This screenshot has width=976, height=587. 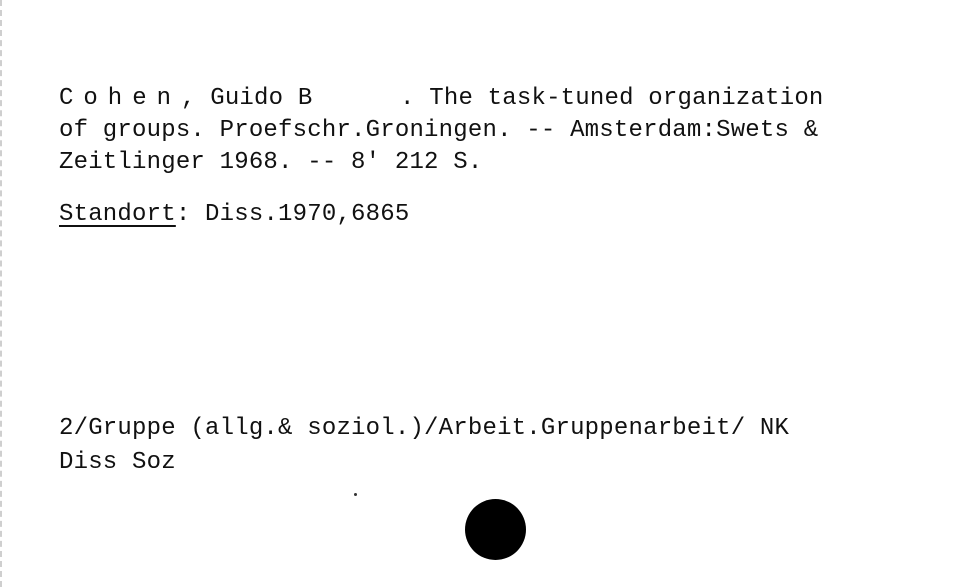 What do you see at coordinates (247, 98) in the screenshot?
I see `author-given-name: , Guido B` at bounding box center [247, 98].